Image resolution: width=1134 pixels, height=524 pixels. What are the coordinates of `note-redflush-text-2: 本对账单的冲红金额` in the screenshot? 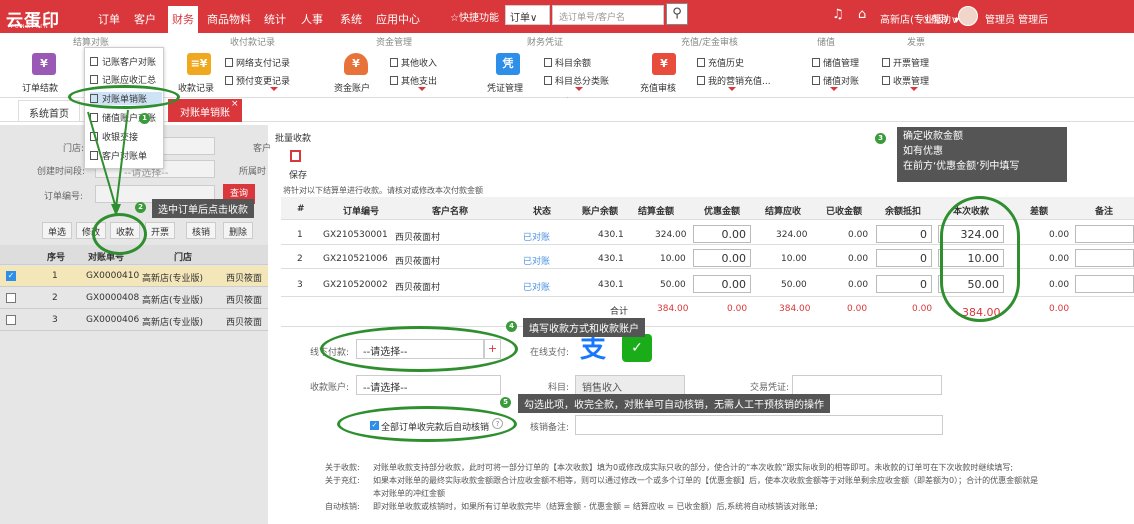 It's located at (409, 493).